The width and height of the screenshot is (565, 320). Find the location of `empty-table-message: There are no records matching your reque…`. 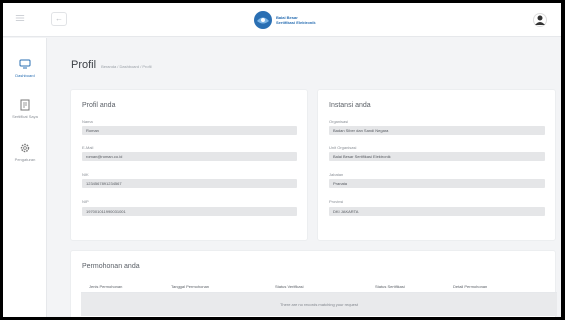

empty-table-message: There are no records matching your reque… is located at coordinates (319, 304).